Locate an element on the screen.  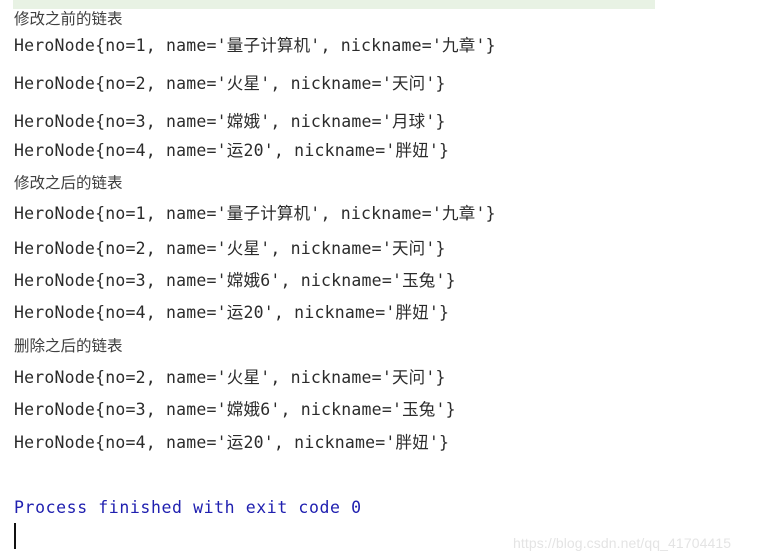
console-line: HeroNode{no=3, name='嫦娥', nickname='月球'} is located at coordinates (230, 121).